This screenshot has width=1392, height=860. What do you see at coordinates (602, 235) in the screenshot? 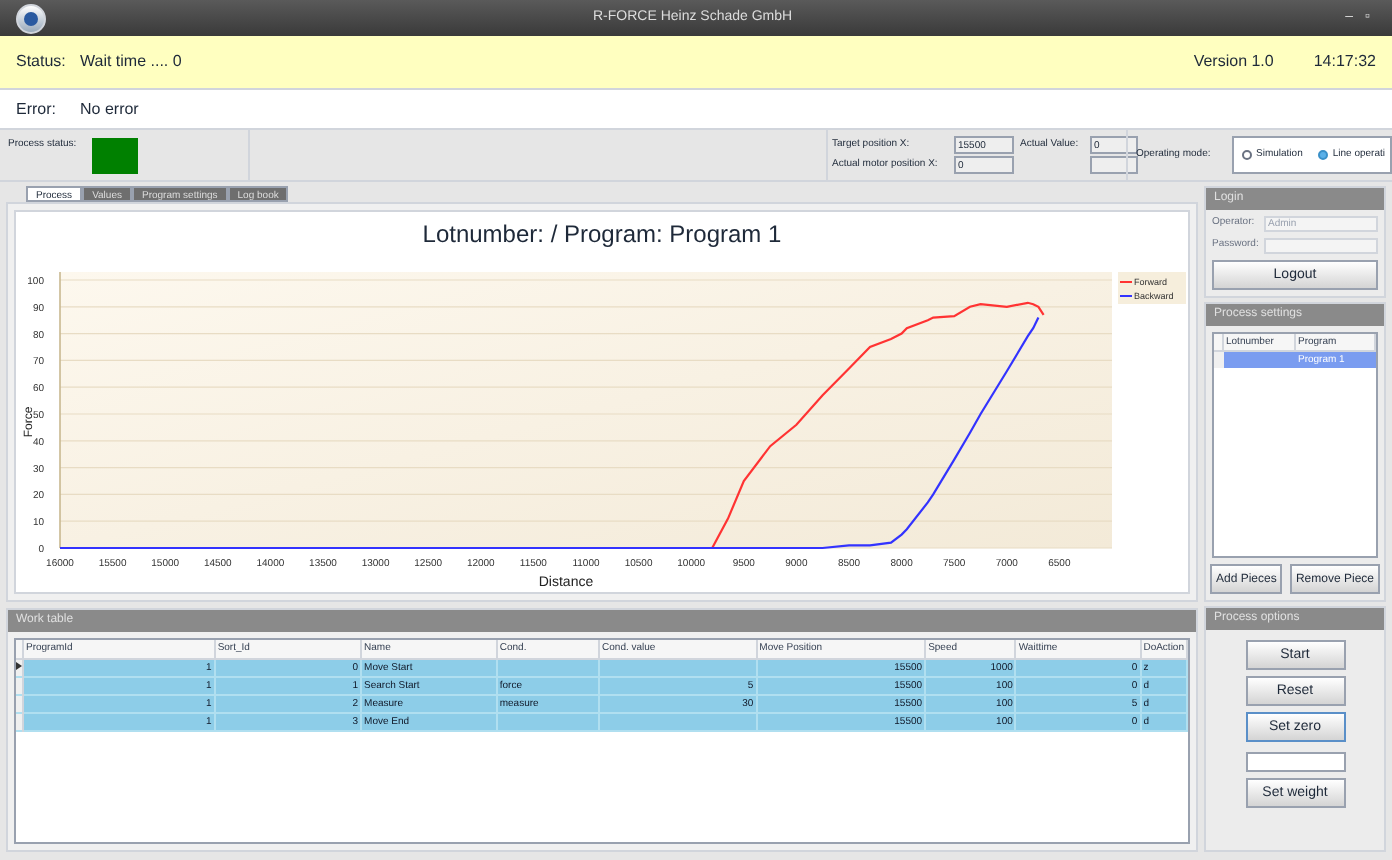
I see `chart-title: Lotnumber: / Program: Program 1` at bounding box center [602, 235].